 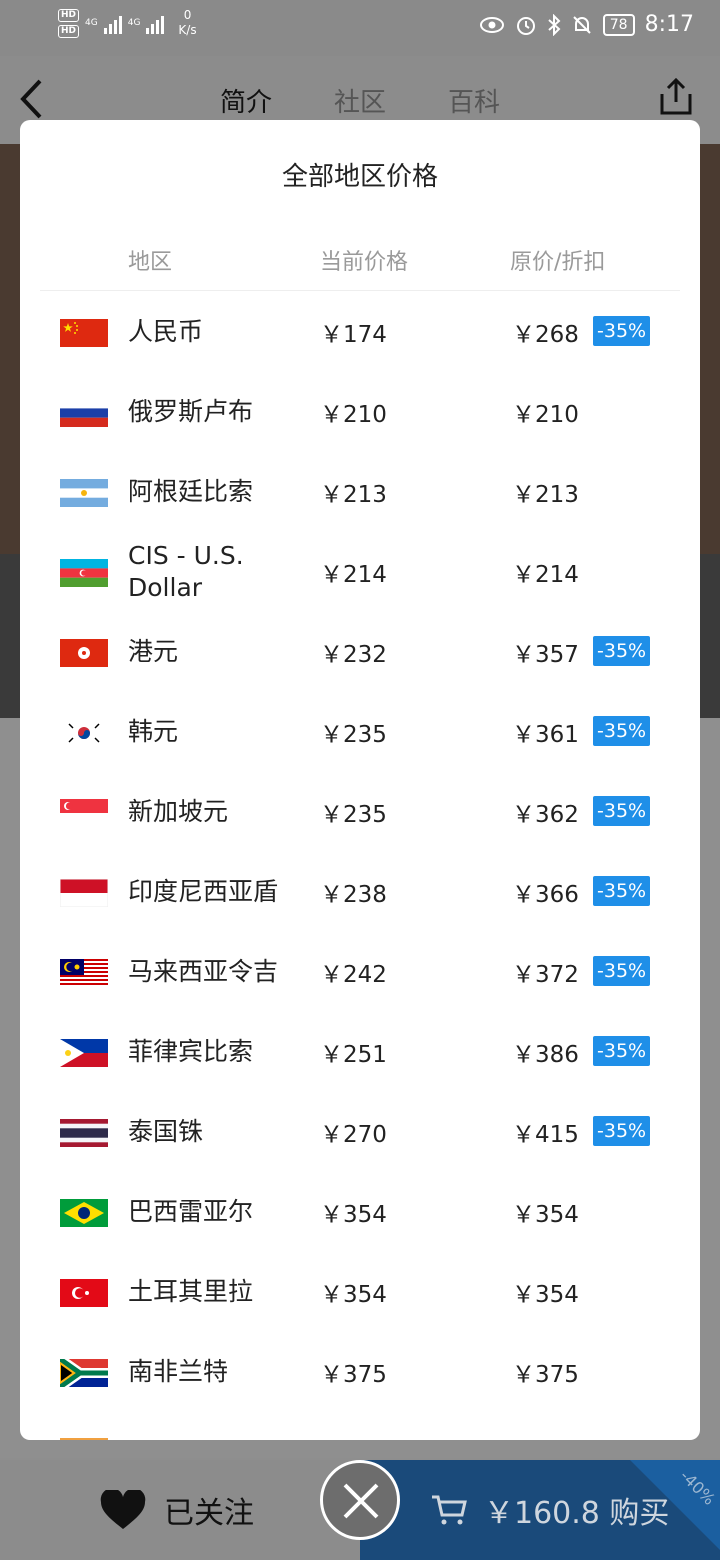 I want to click on current-price: ￥270, so click(x=353, y=1135).